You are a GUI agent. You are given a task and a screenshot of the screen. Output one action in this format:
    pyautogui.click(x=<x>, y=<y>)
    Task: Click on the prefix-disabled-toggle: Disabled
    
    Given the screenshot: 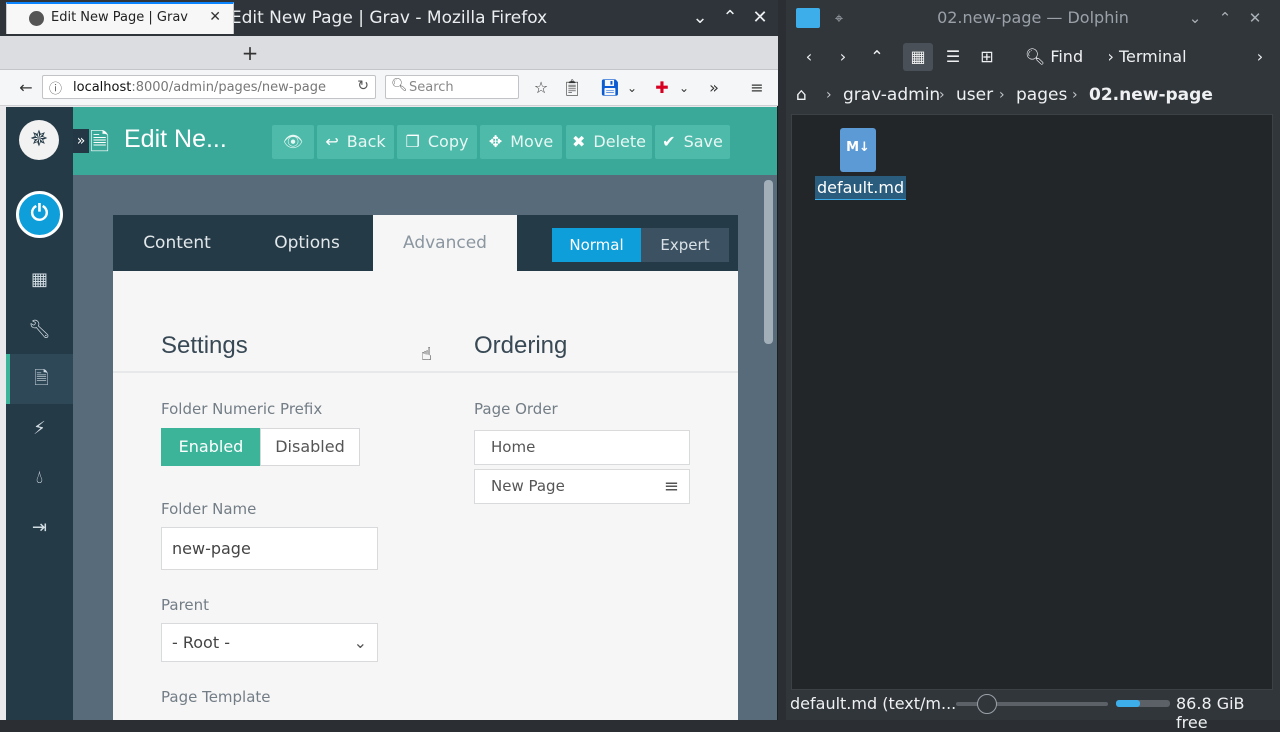 What is the action you would take?
    pyautogui.click(x=310, y=447)
    